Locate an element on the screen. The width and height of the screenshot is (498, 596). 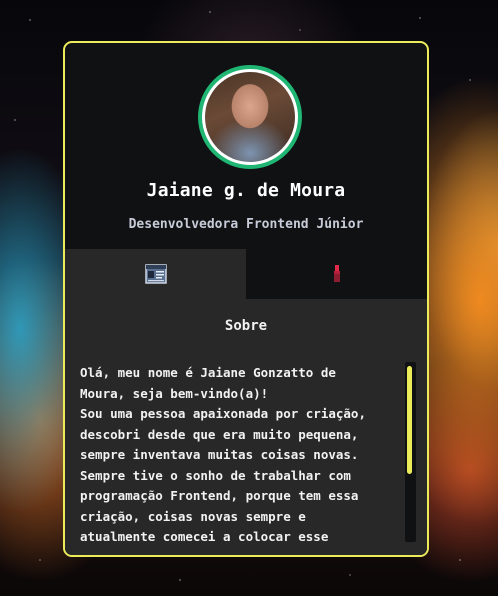
profile-photo is located at coordinates (250, 117).